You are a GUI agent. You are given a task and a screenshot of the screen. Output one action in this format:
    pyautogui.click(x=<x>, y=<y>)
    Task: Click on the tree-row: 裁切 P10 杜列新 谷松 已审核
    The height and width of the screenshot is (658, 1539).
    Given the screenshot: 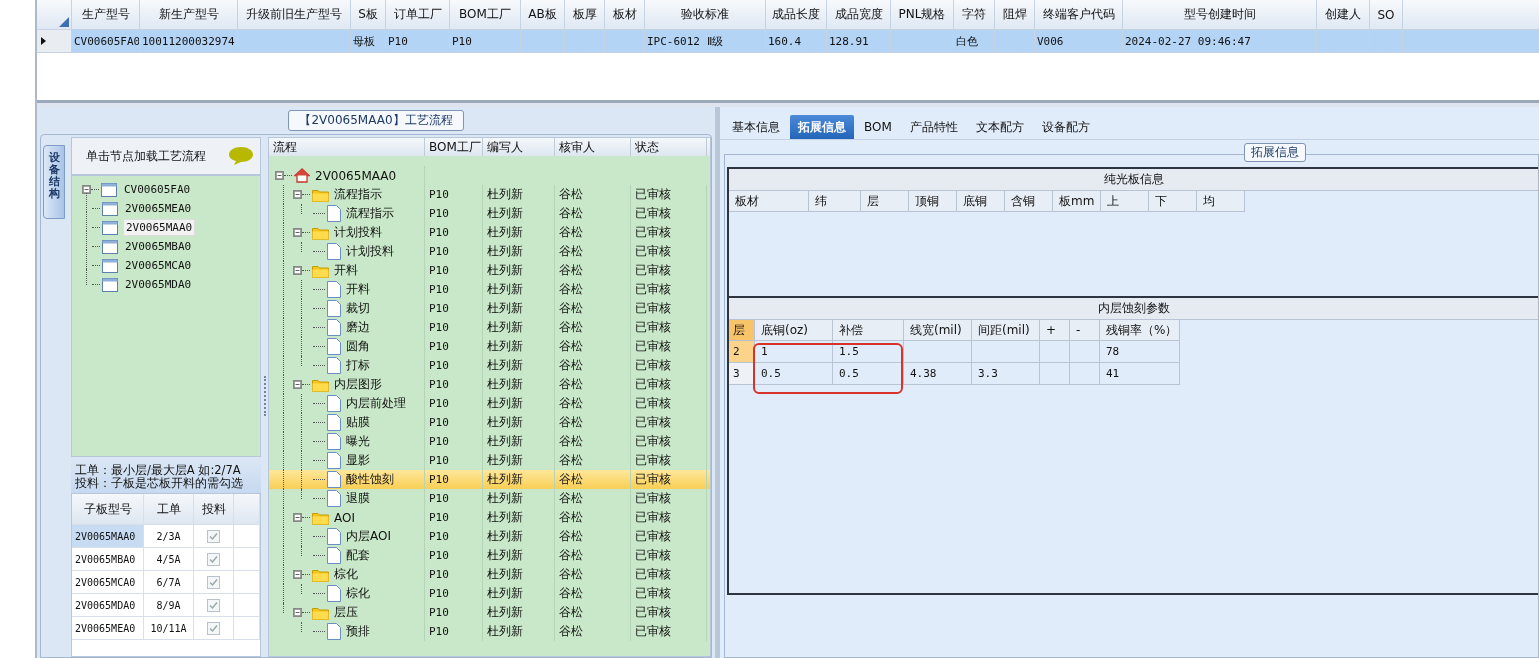 What is the action you would take?
    pyautogui.click(x=489, y=308)
    